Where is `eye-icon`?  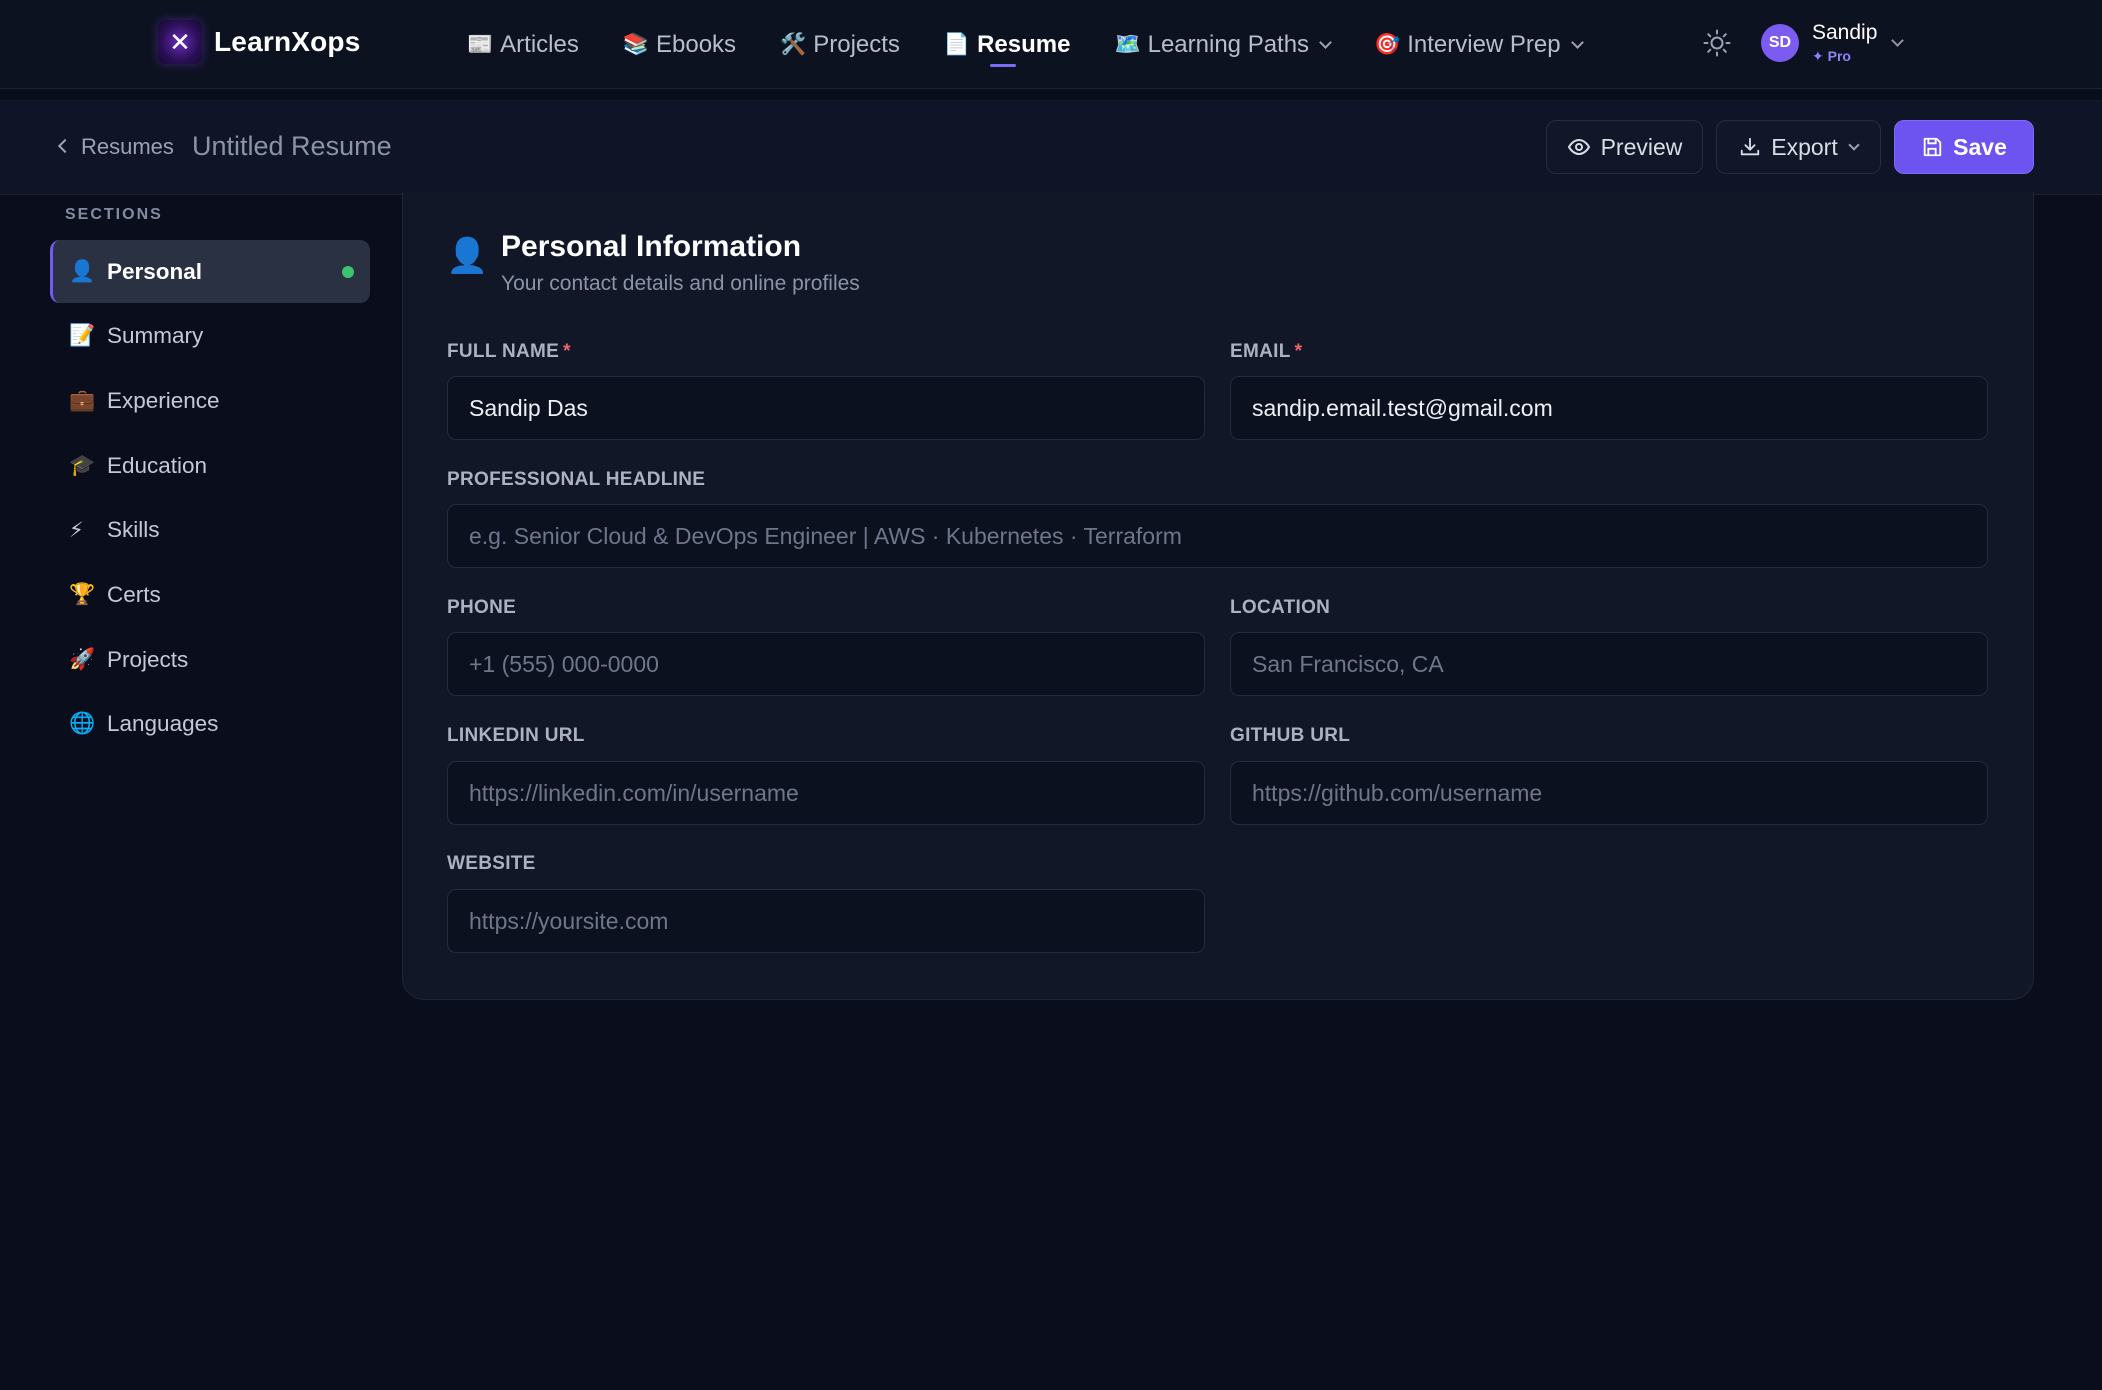
eye-icon is located at coordinates (1578, 147).